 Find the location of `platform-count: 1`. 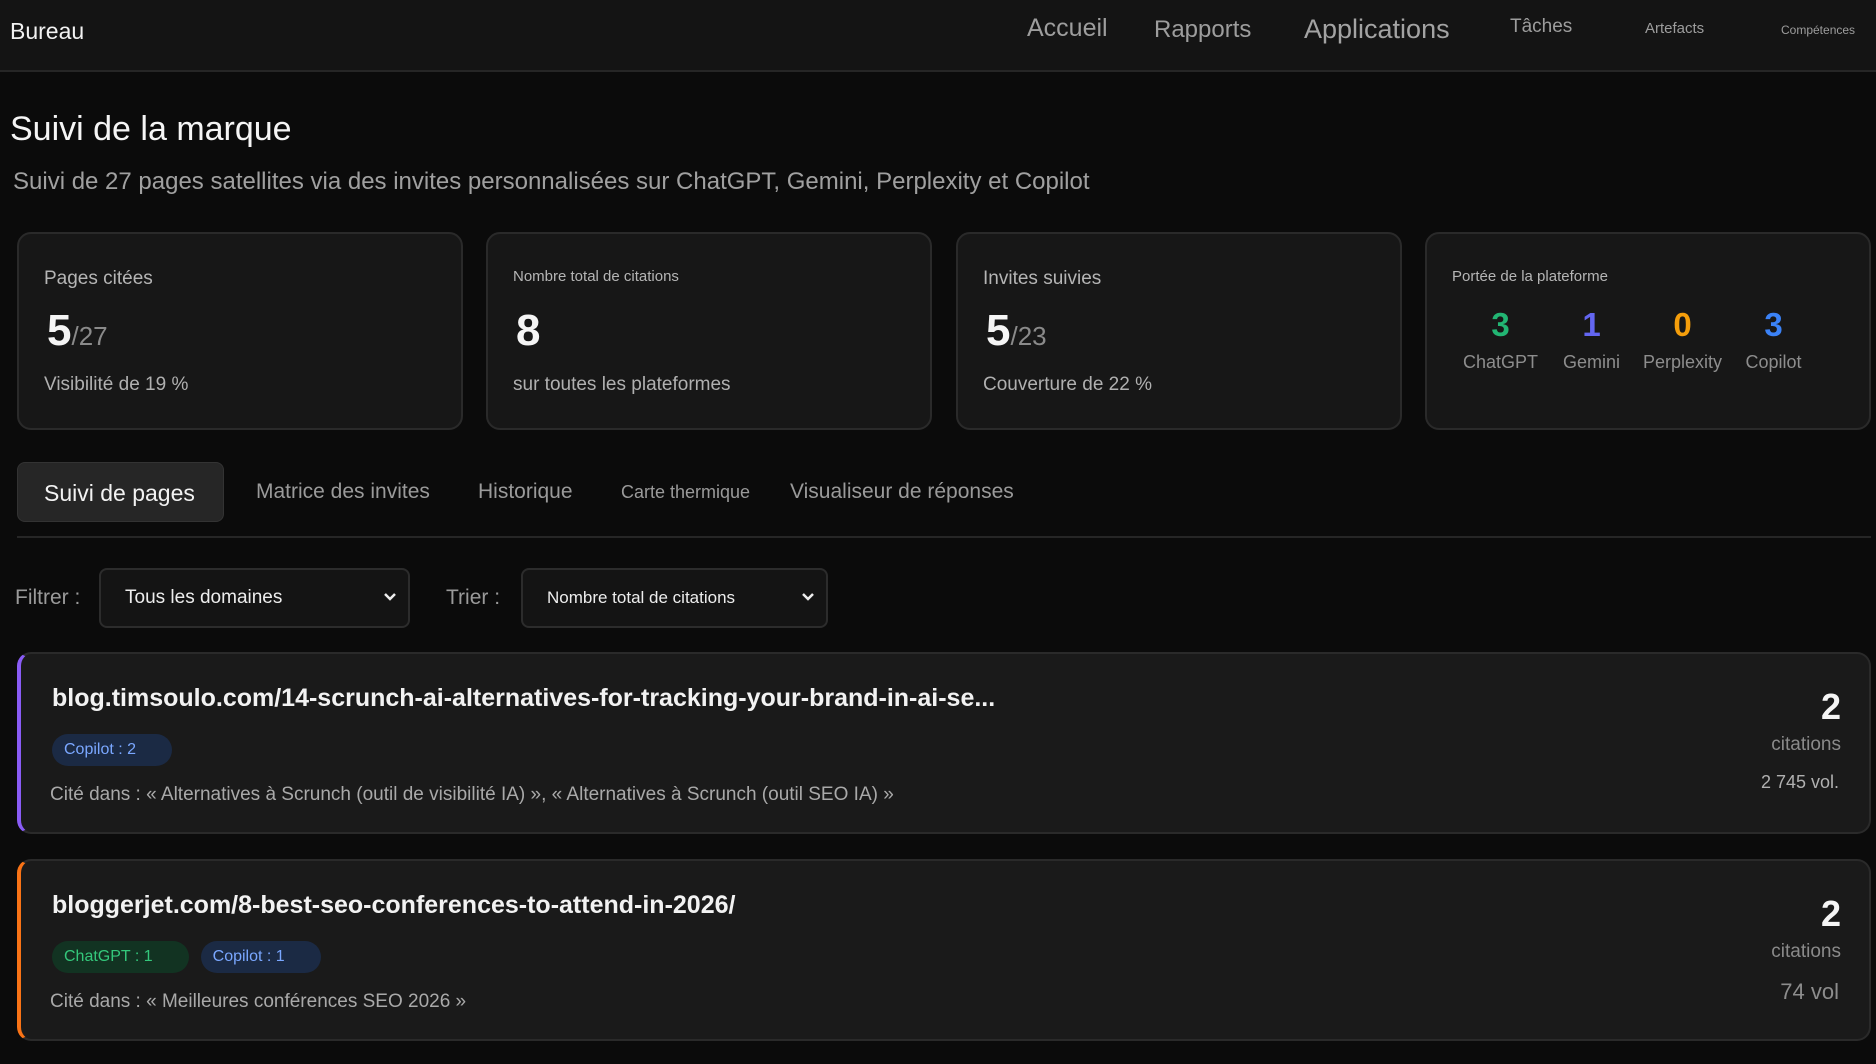

platform-count: 1 is located at coordinates (1591, 324).